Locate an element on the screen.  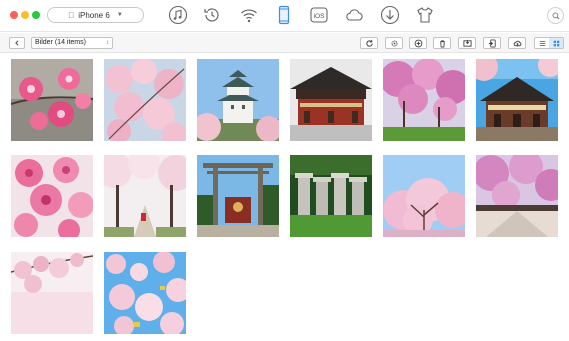
grid-view-button is located at coordinates (556, 43).